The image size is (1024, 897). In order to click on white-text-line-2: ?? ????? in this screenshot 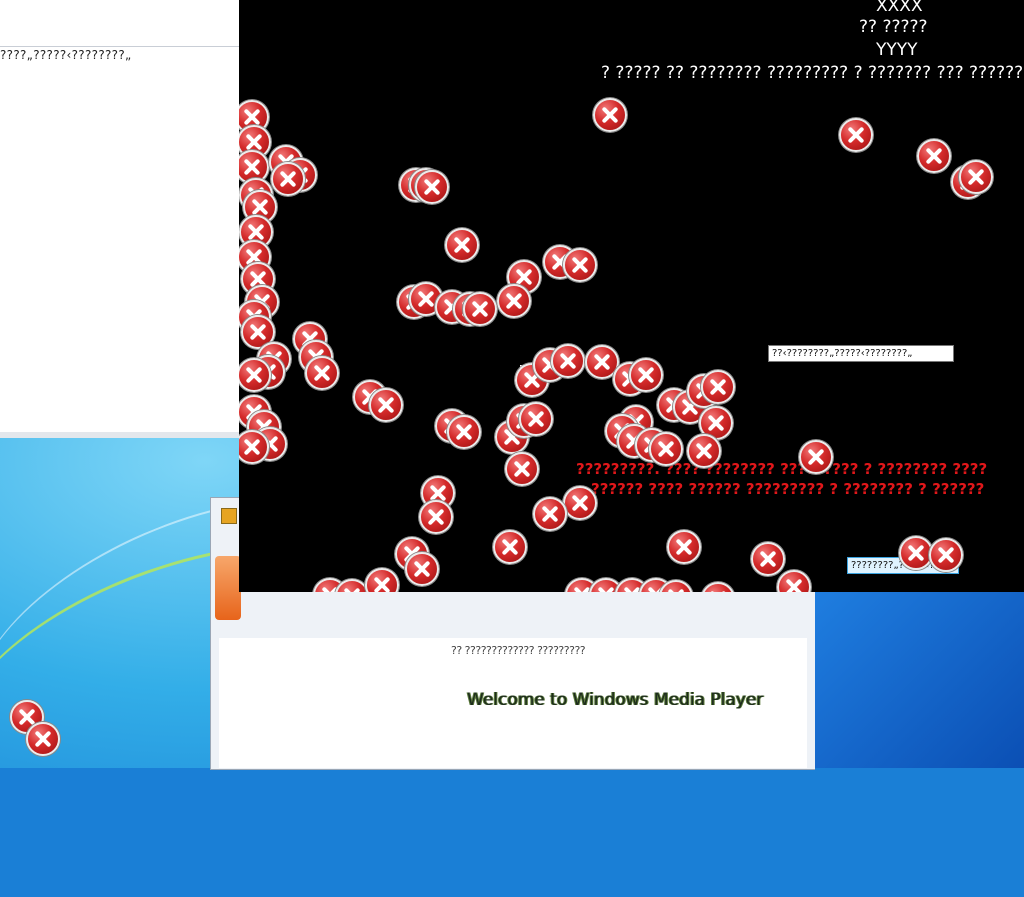, I will do `click(893, 27)`.